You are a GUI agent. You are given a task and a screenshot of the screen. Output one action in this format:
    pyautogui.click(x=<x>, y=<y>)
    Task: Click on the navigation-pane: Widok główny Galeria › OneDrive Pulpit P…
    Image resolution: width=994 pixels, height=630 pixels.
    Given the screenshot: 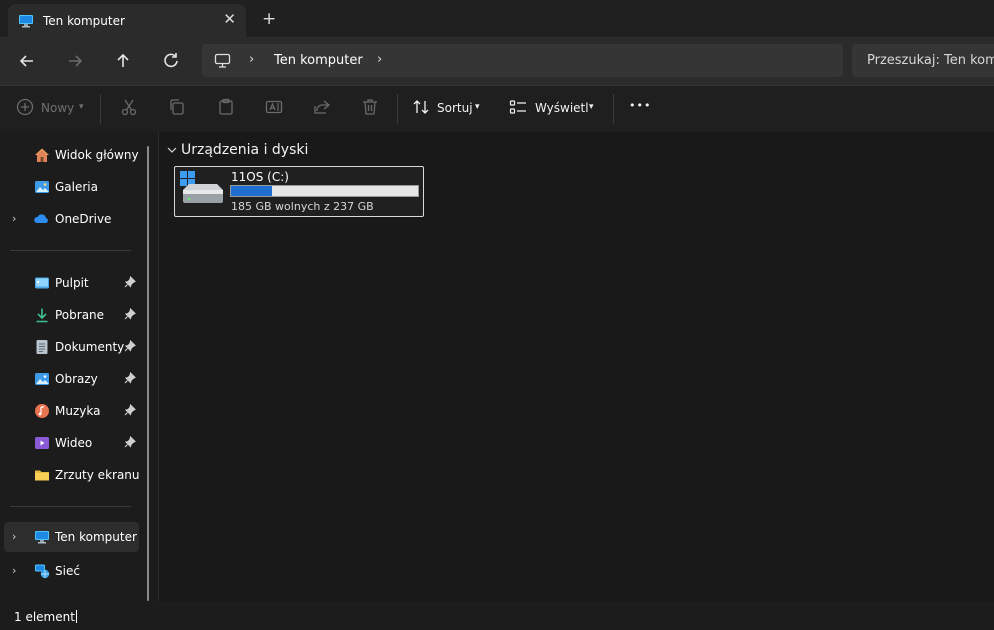 What is the action you would take?
    pyautogui.click(x=79, y=367)
    